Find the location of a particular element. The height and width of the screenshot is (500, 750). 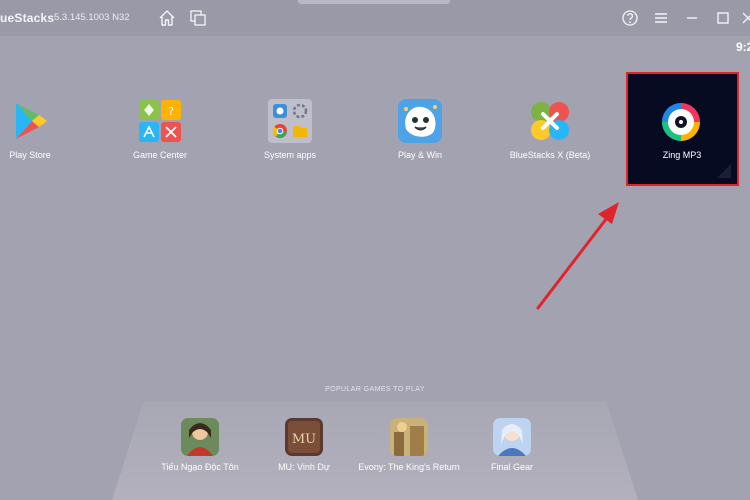

maximize-icon is located at coordinates (723, 18).